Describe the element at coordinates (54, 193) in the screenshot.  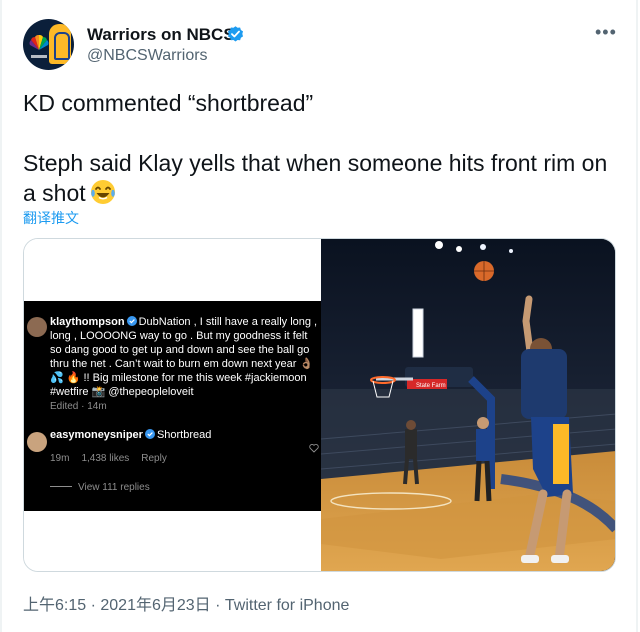
I see `tweet-line-3-text: a shot` at that location.